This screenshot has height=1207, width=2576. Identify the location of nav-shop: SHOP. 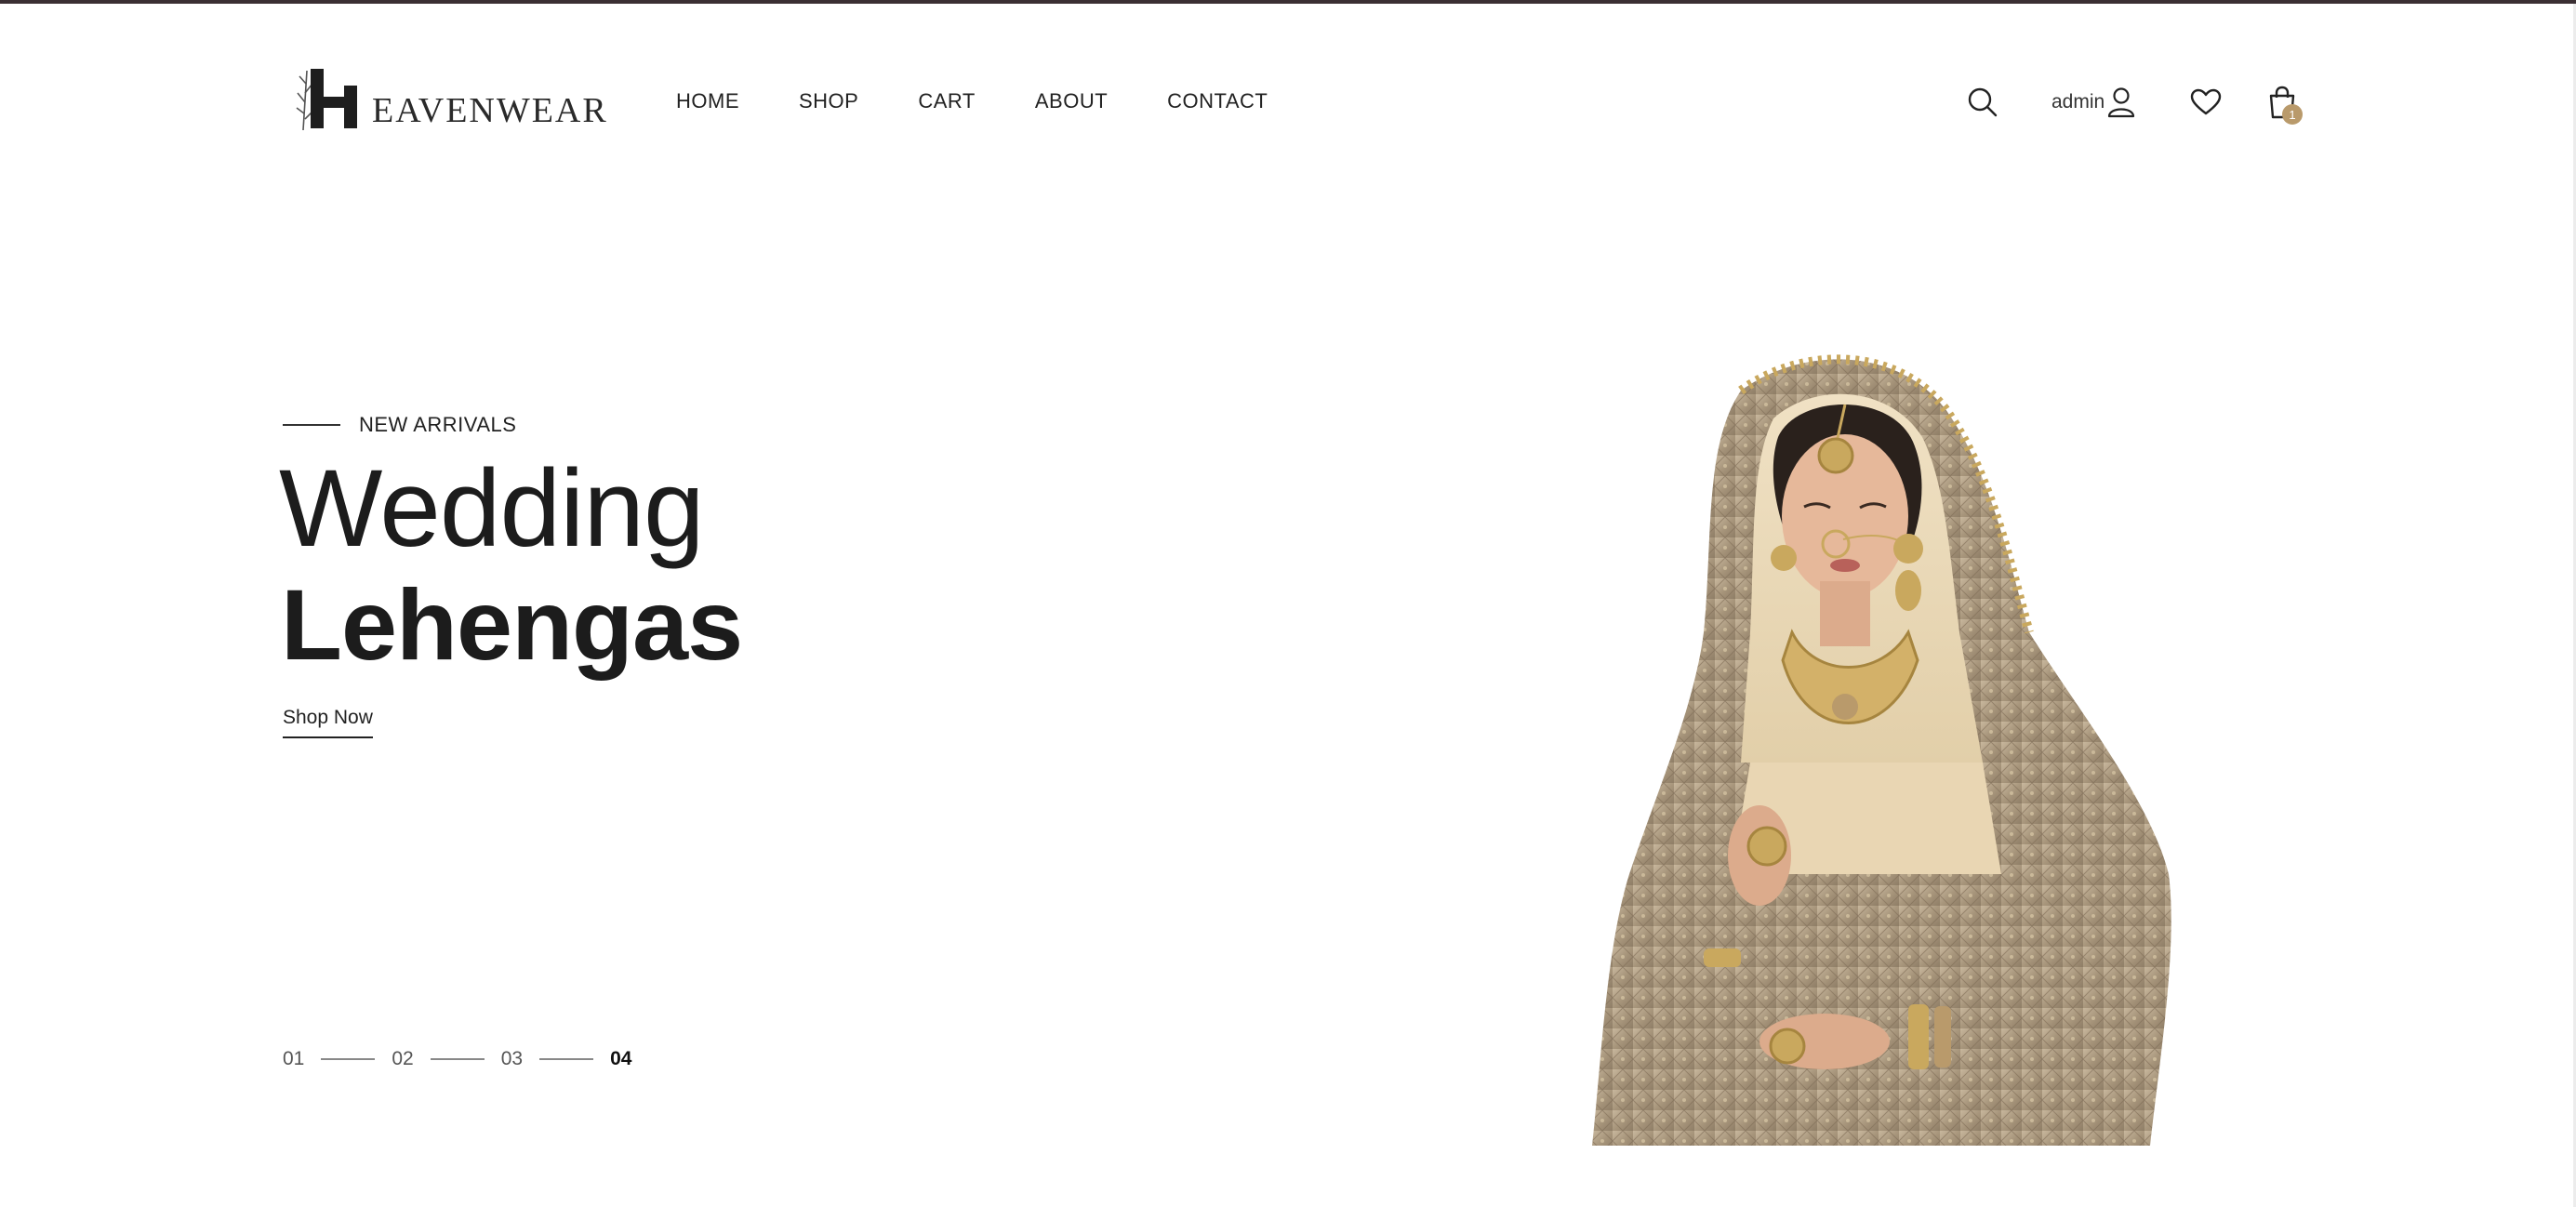
(828, 101).